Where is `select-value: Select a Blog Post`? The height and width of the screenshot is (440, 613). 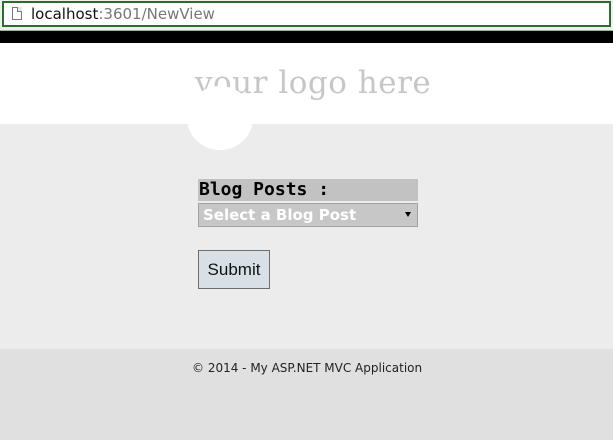 select-value: Select a Blog Post is located at coordinates (280, 215).